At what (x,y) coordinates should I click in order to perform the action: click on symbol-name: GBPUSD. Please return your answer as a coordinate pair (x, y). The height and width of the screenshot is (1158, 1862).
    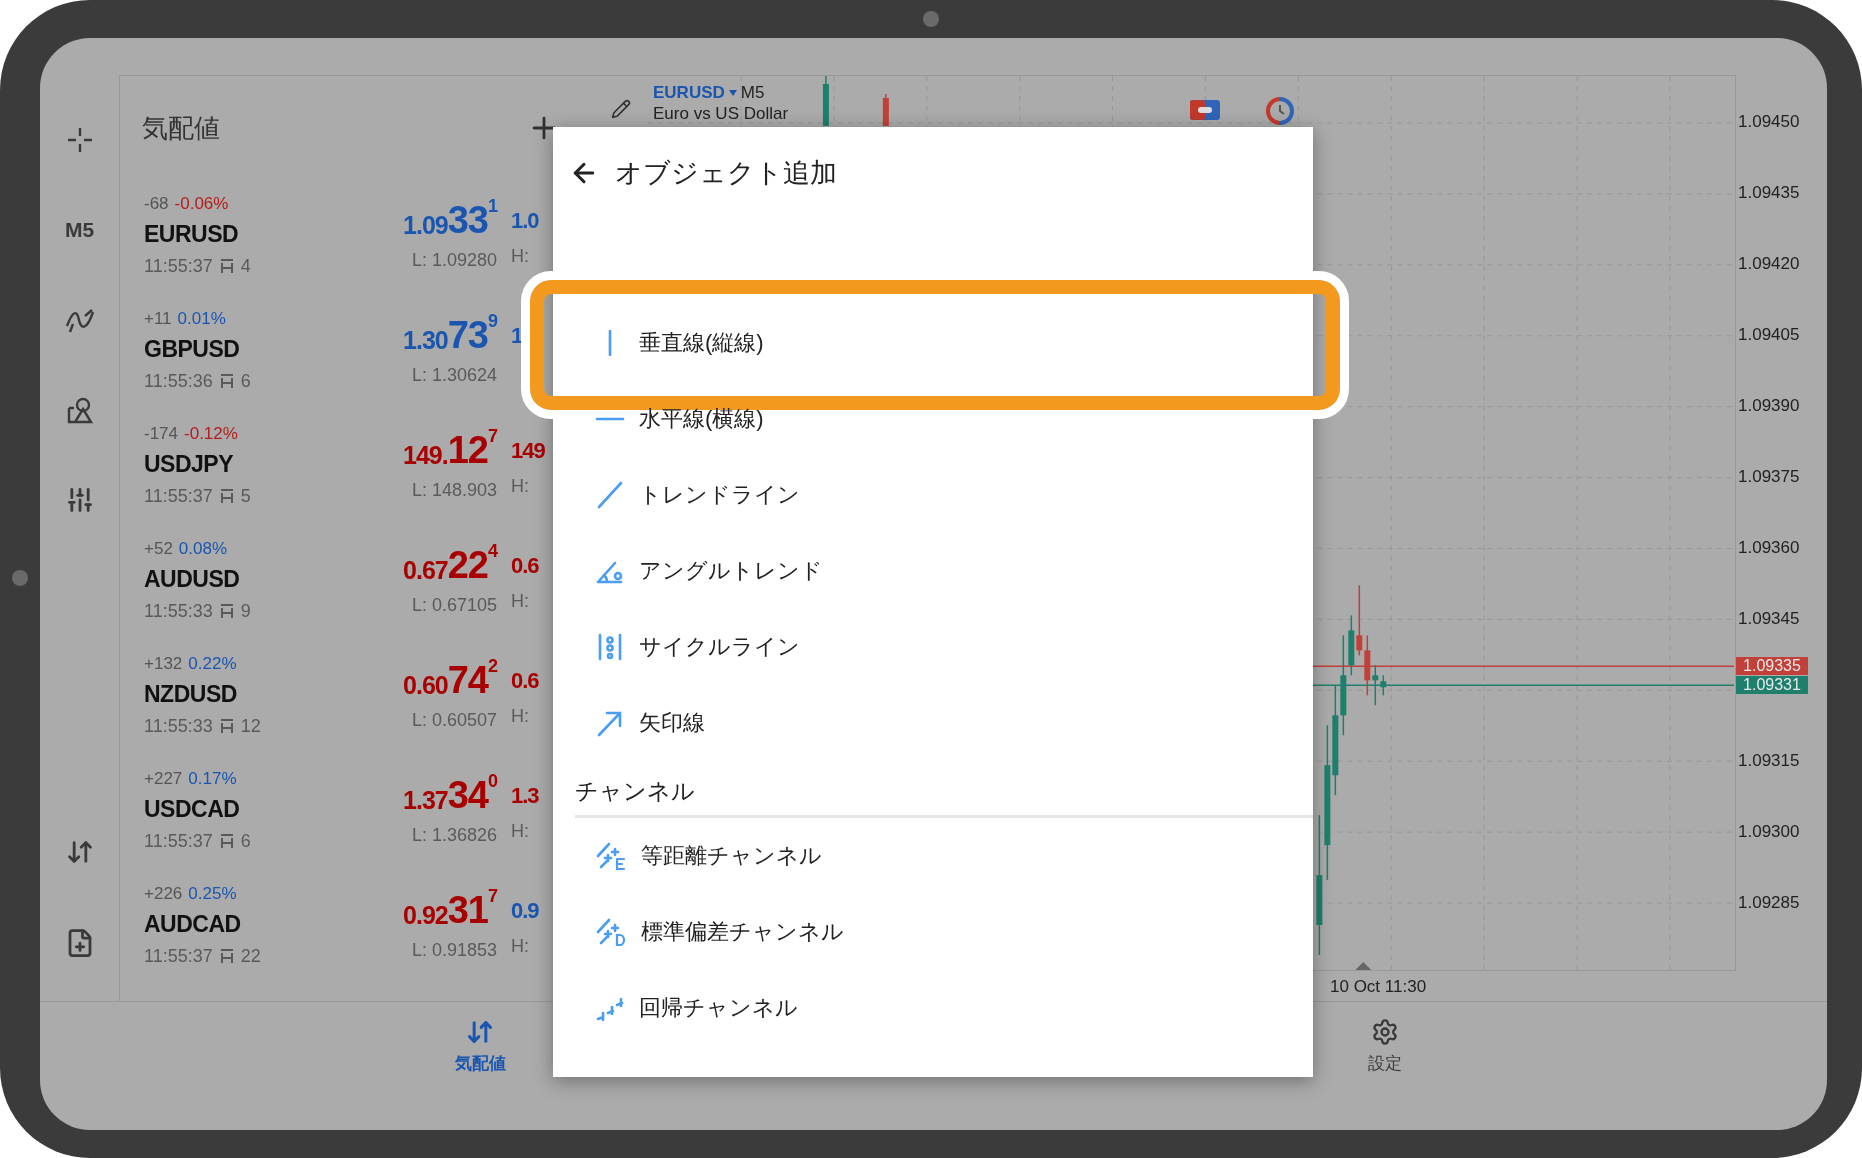
    Looking at the image, I should click on (265, 349).